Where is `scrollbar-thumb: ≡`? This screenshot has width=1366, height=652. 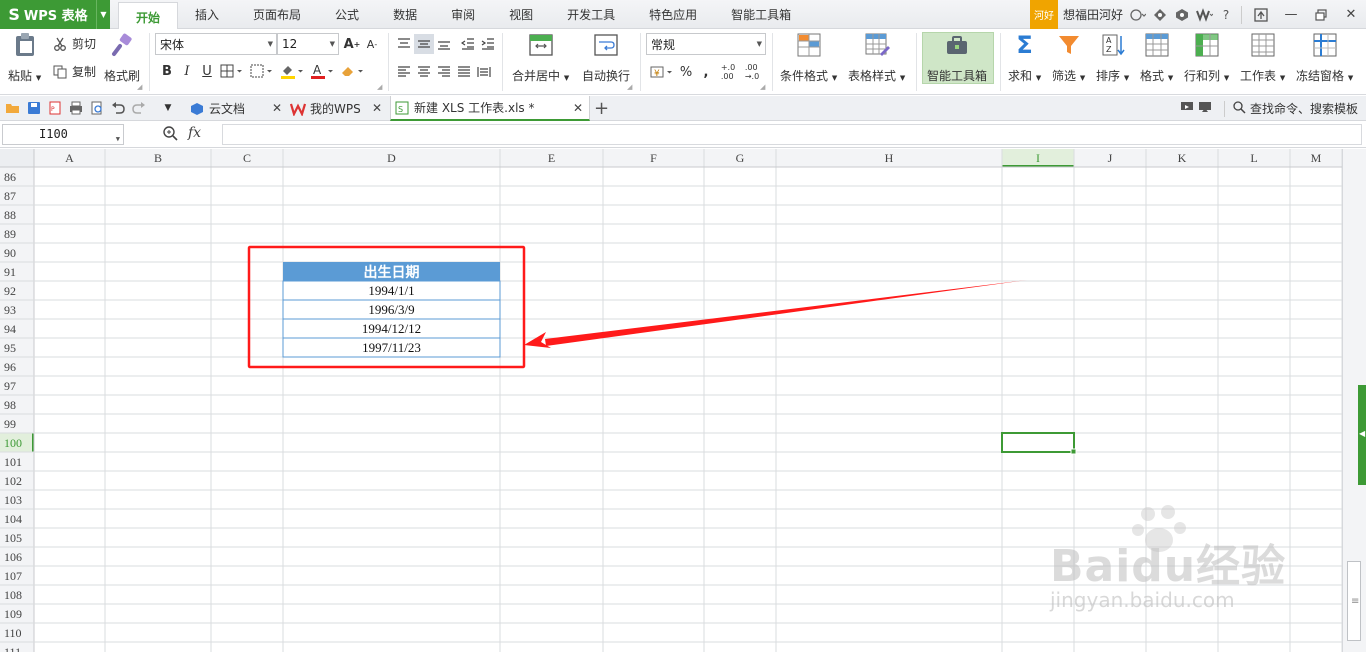 scrollbar-thumb: ≡ is located at coordinates (1354, 601).